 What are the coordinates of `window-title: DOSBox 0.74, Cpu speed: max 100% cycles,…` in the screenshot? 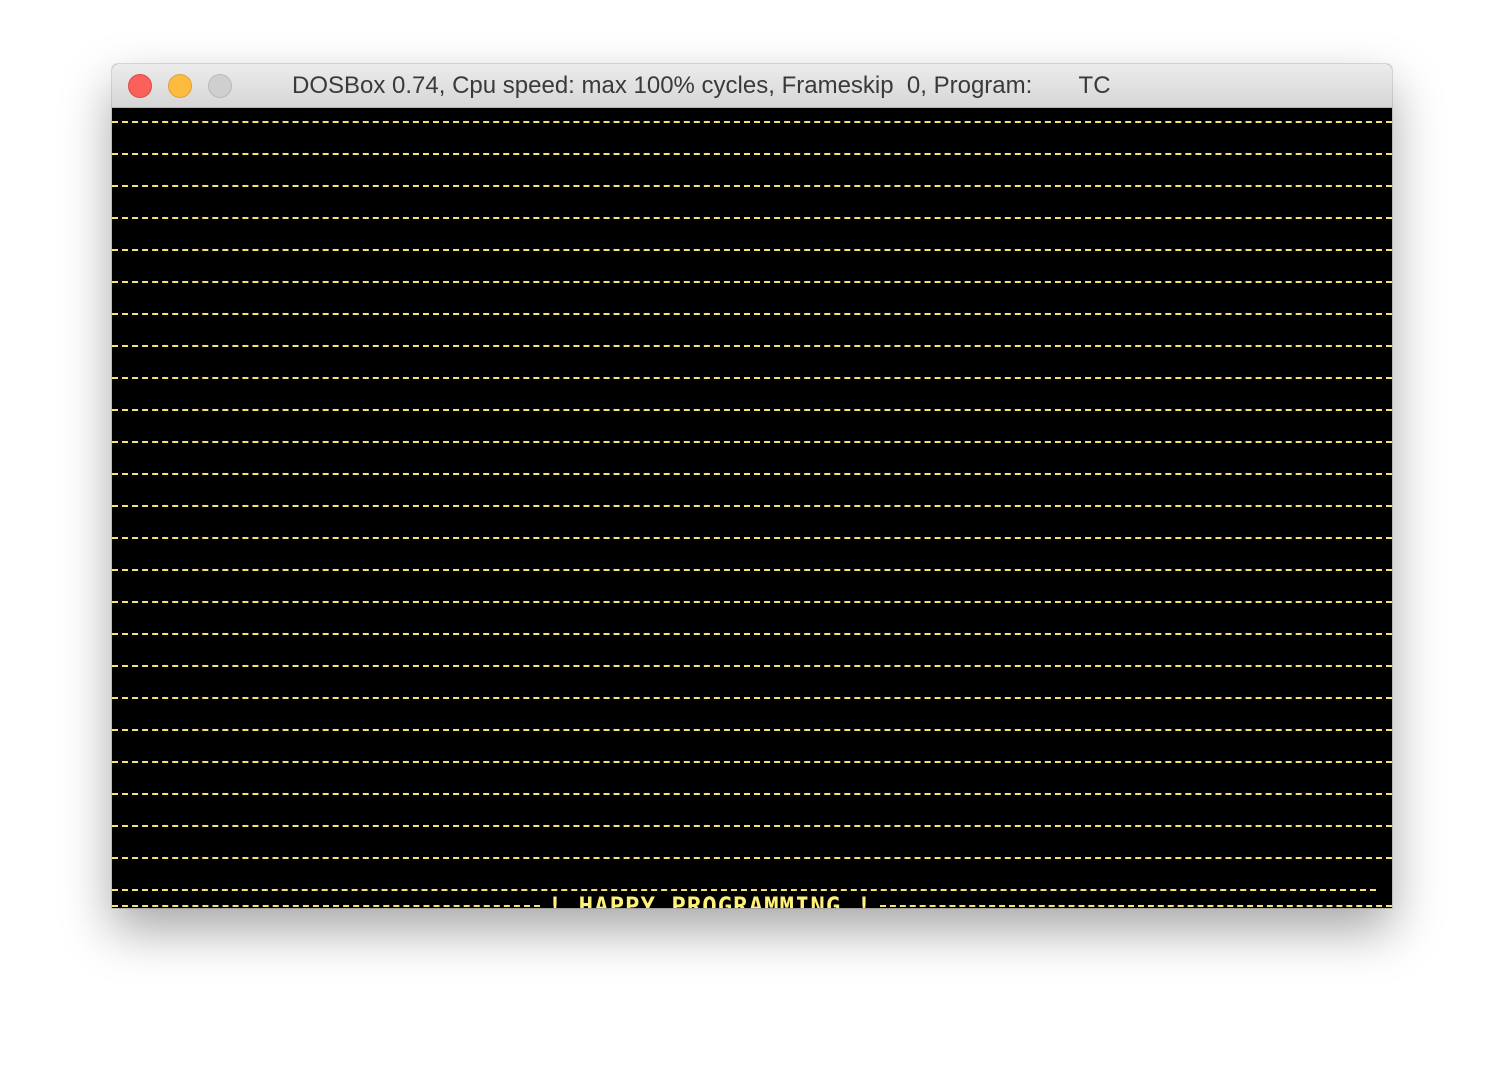 It's located at (701, 85).